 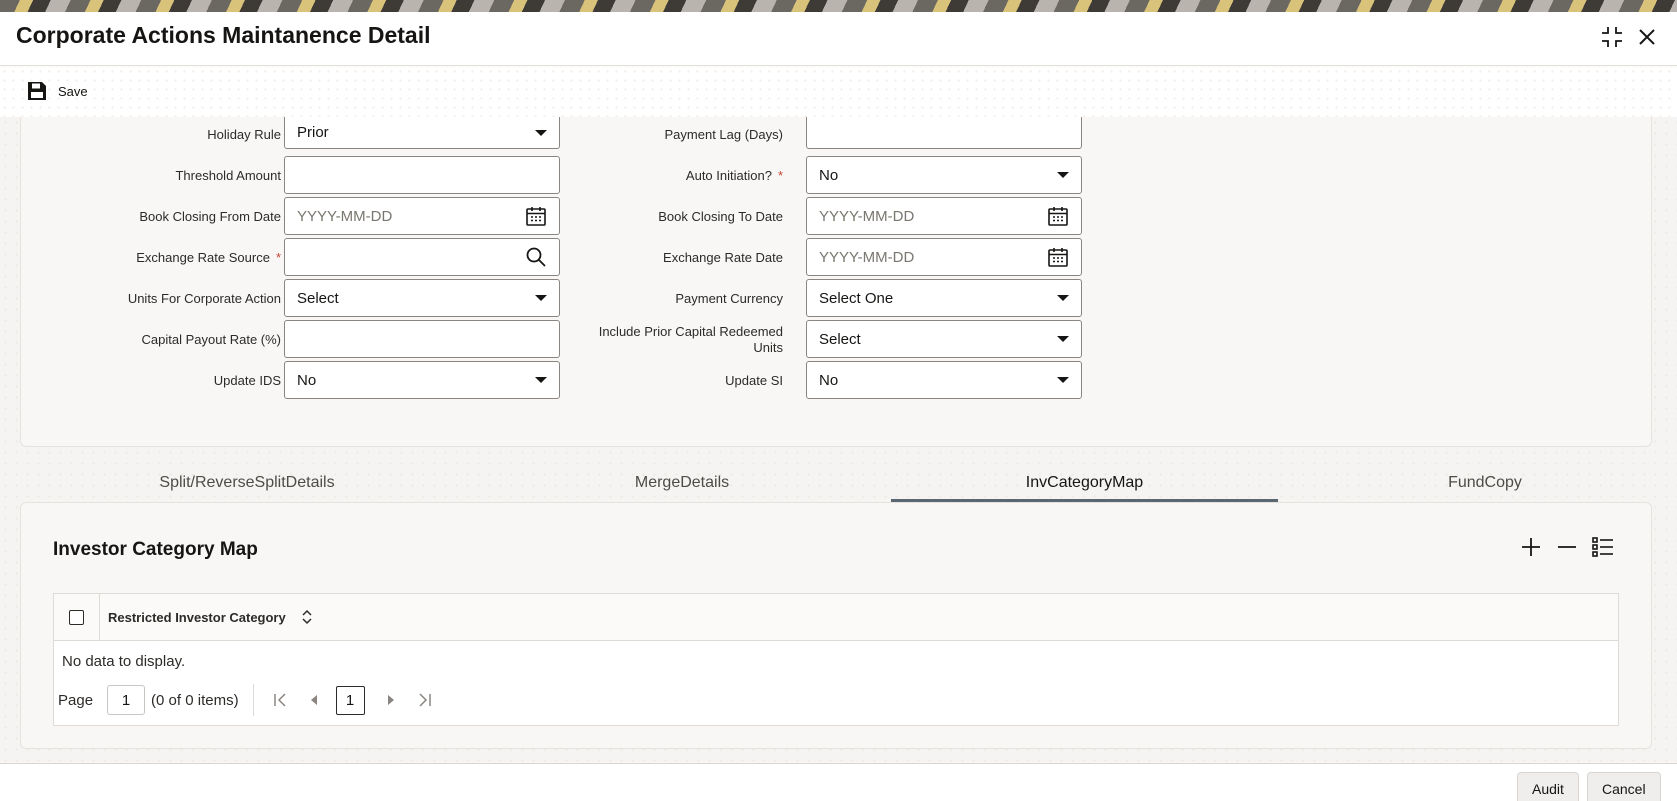 I want to click on capital-payout-rate-label: Capital Payout Rate (%), so click(x=211, y=339).